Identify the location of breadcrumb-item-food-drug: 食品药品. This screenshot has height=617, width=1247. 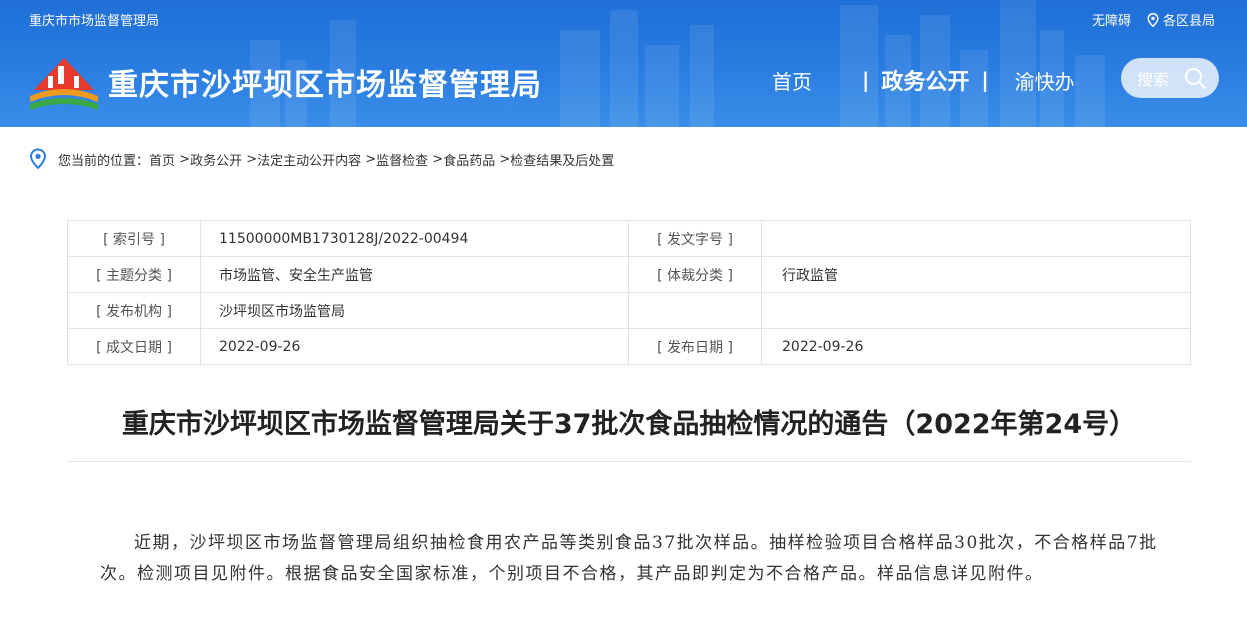
(469, 159).